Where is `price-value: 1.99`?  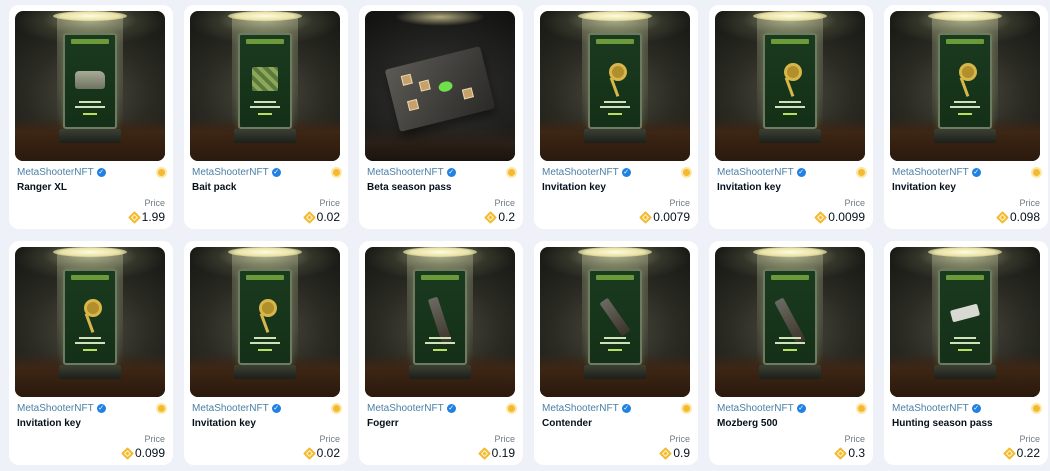 price-value: 1.99 is located at coordinates (153, 217).